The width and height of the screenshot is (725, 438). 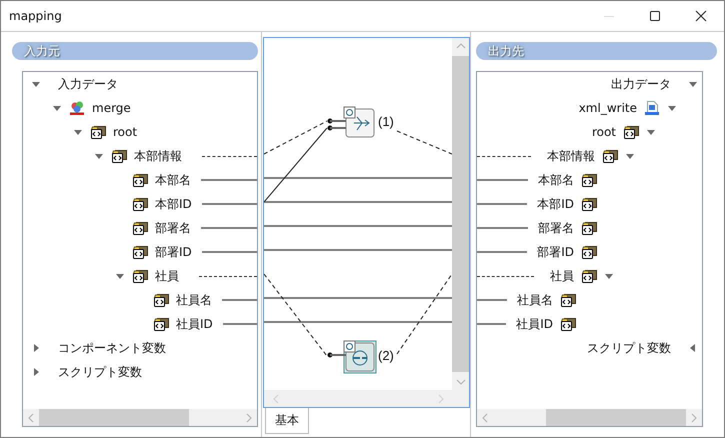 What do you see at coordinates (88, 84) in the screenshot?
I see `tree-item-label: 入力データ` at bounding box center [88, 84].